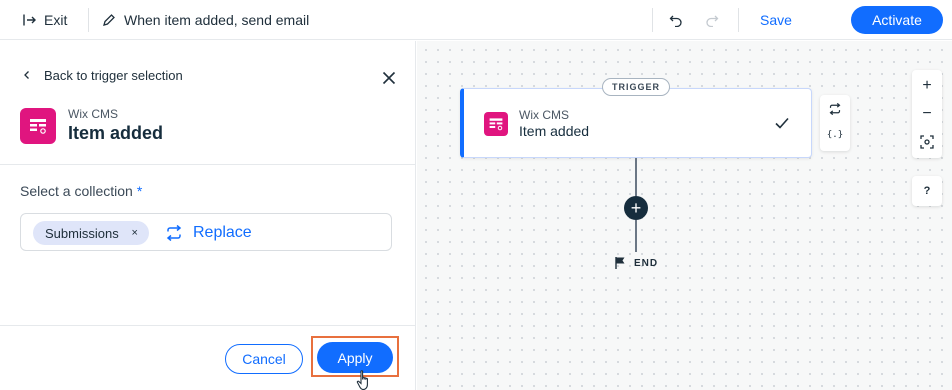 The width and height of the screenshot is (952, 390). Describe the element at coordinates (135, 233) in the screenshot. I see `remove-chip-button: ×` at that location.